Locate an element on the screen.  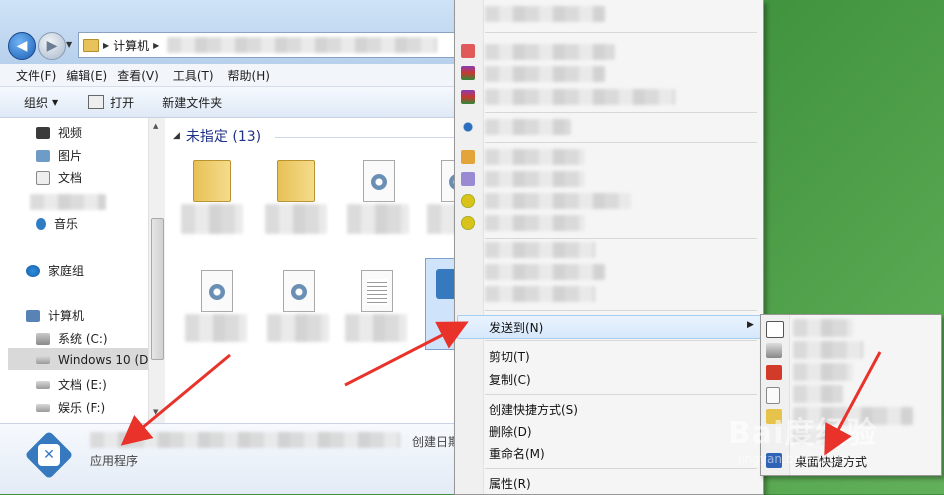
menu-properties: 属性(R) is located at coordinates (510, 483).